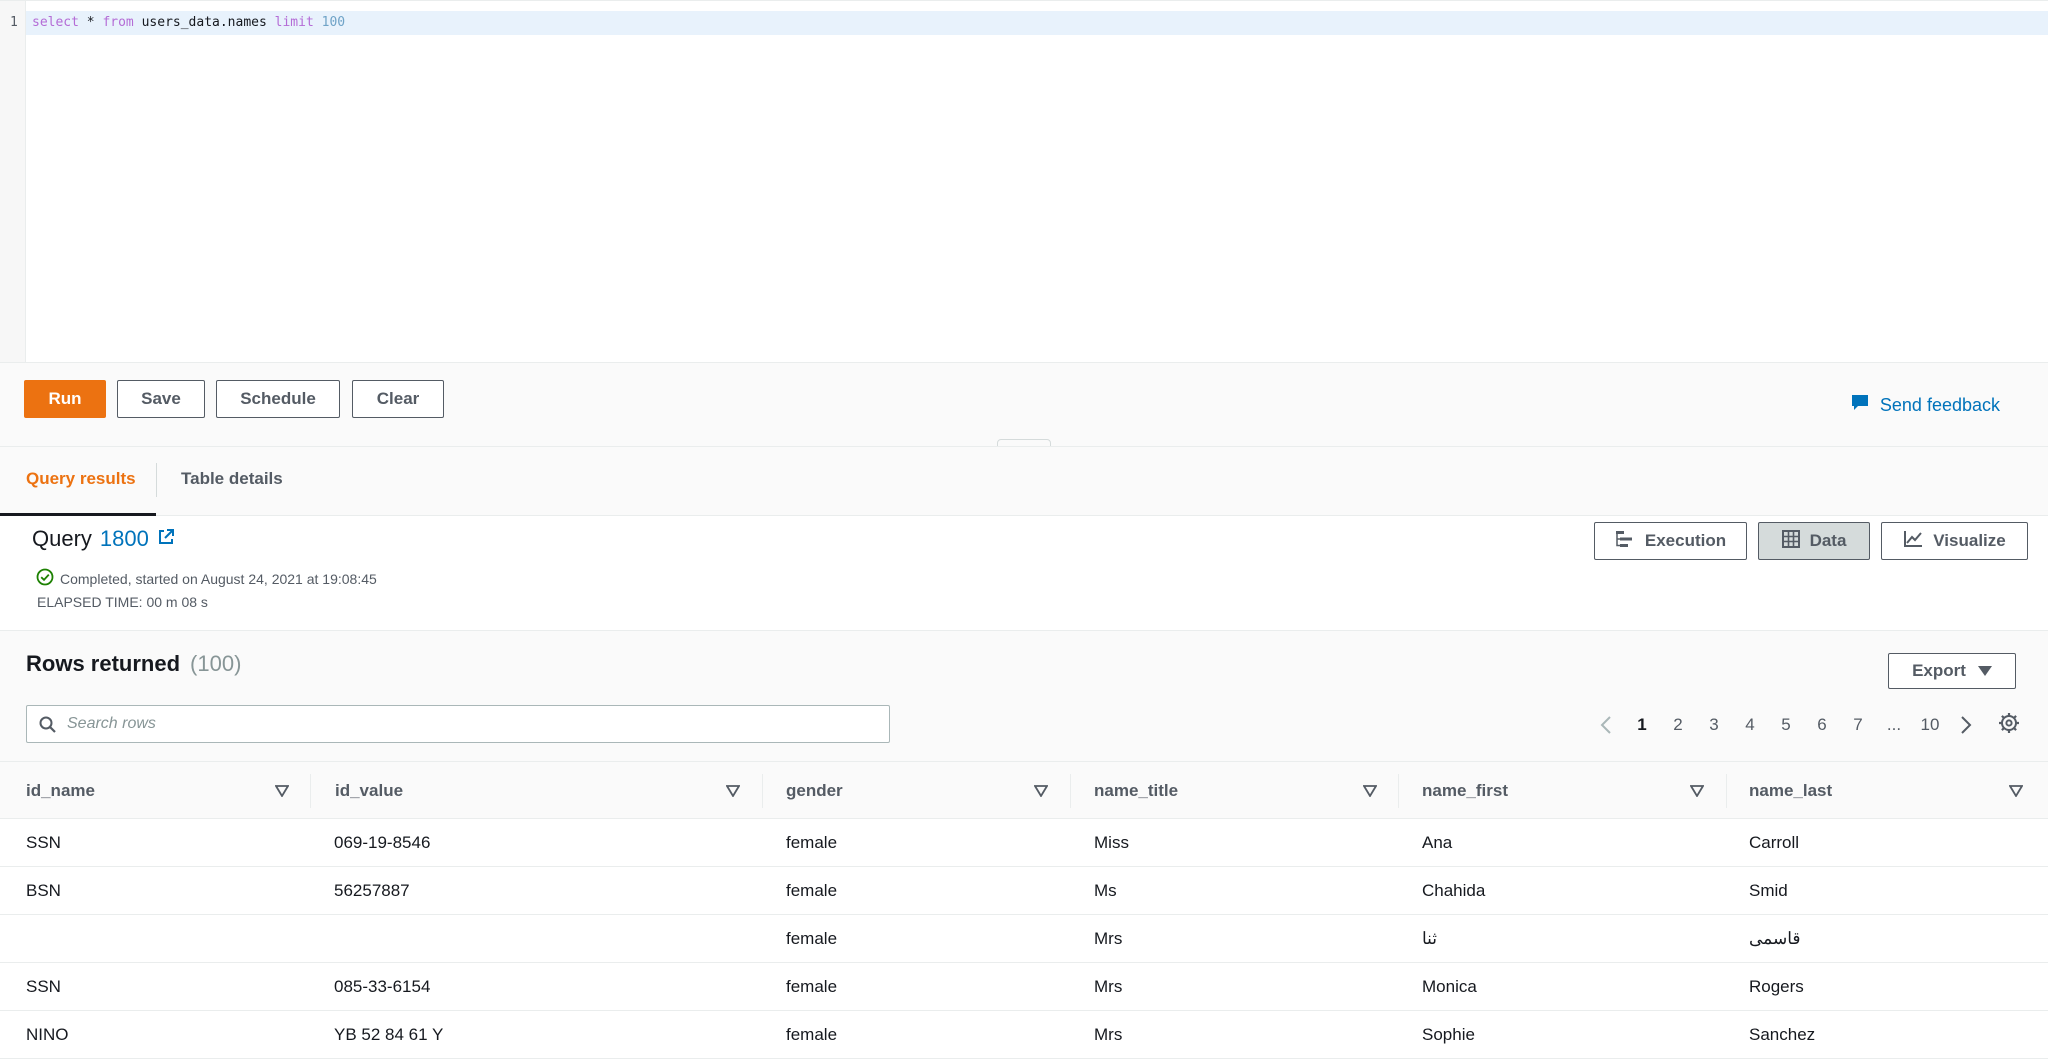 The image size is (2048, 1059). What do you see at coordinates (1714, 725) in the screenshot?
I see `page-3: 3` at bounding box center [1714, 725].